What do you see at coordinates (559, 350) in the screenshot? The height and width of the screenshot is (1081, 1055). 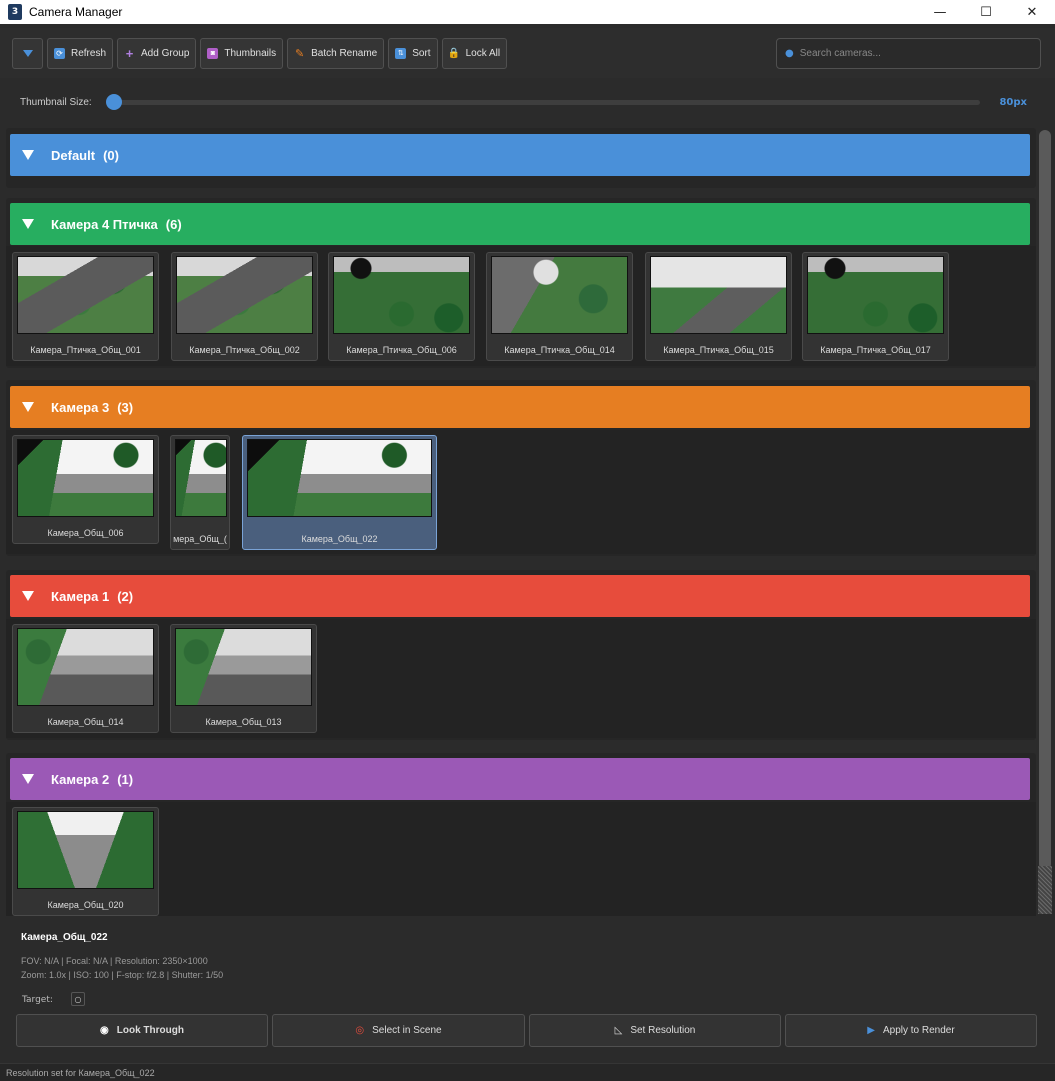 I see `camera-name: Камера_Птичка_Общ_014` at bounding box center [559, 350].